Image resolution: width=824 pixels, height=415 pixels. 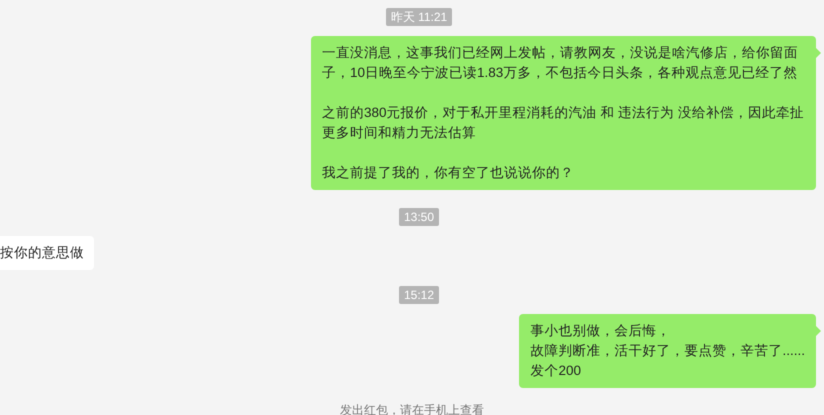 What do you see at coordinates (419, 217) in the screenshot?
I see `timestamp: 13:50` at bounding box center [419, 217].